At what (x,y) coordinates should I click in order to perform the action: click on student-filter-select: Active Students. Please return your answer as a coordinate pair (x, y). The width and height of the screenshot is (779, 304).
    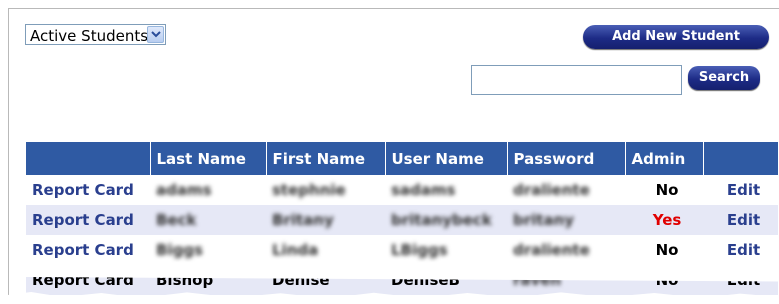
    Looking at the image, I should click on (95, 34).